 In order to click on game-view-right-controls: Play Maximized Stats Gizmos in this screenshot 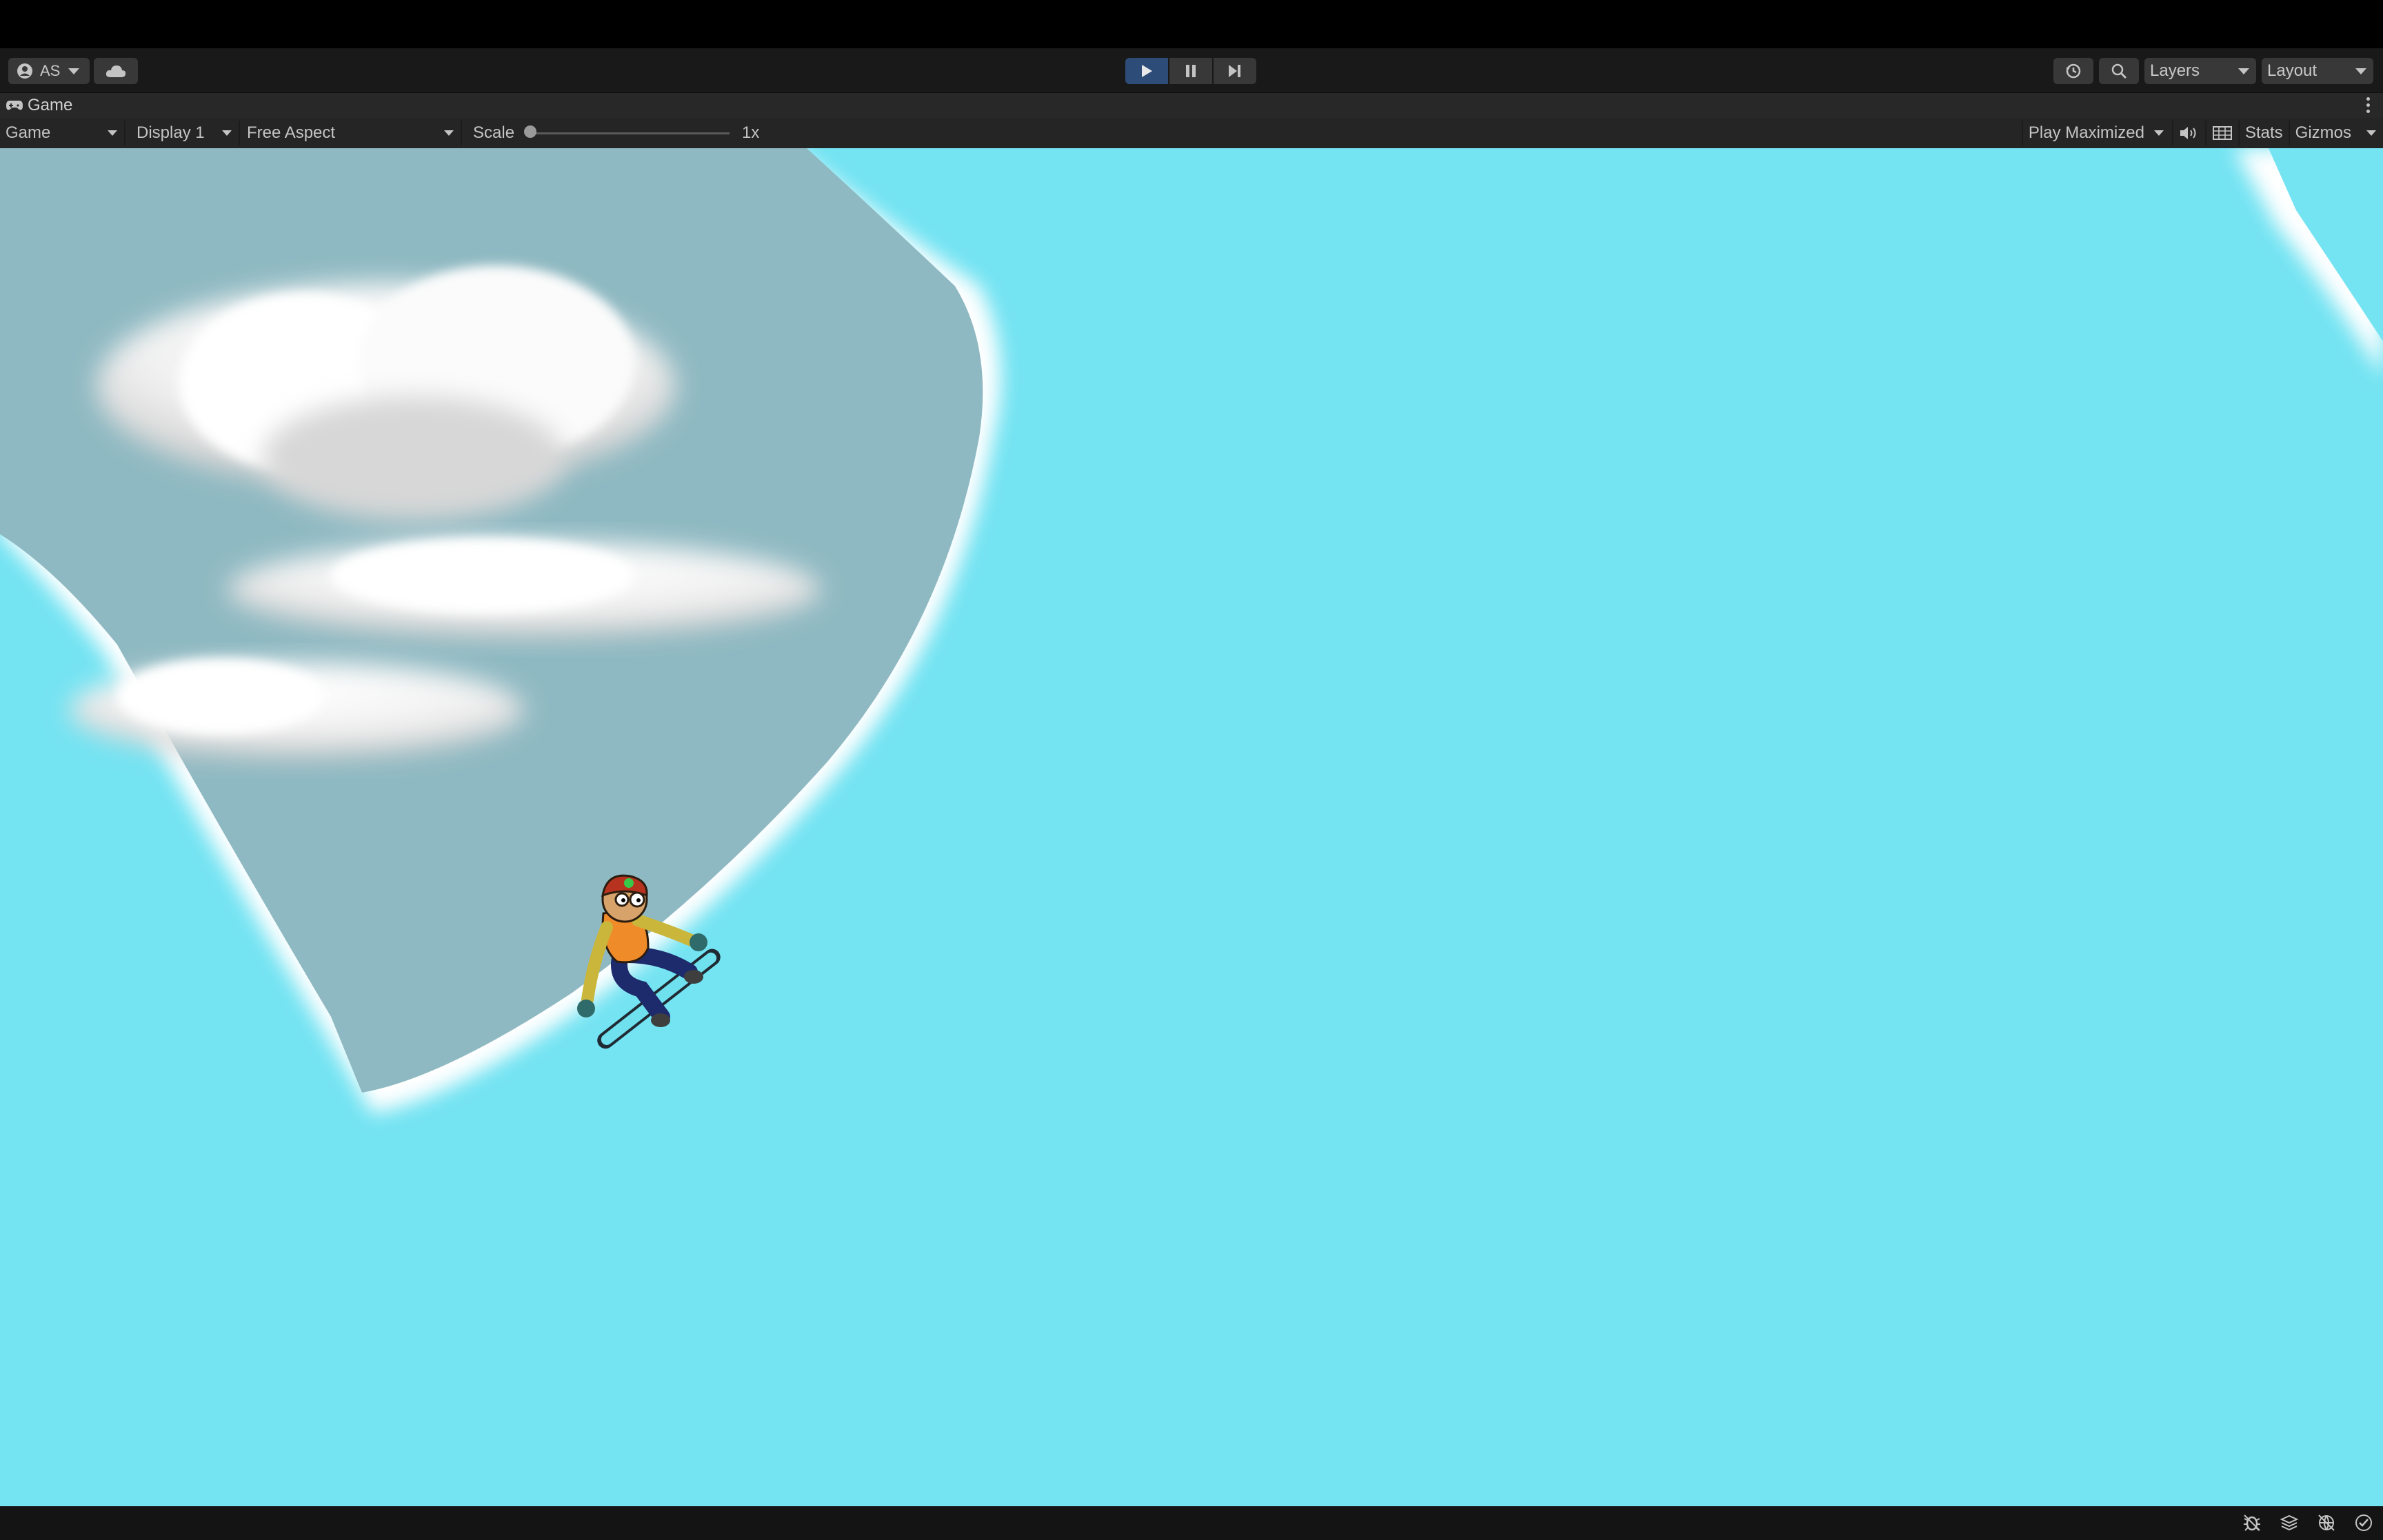, I will do `click(2202, 133)`.